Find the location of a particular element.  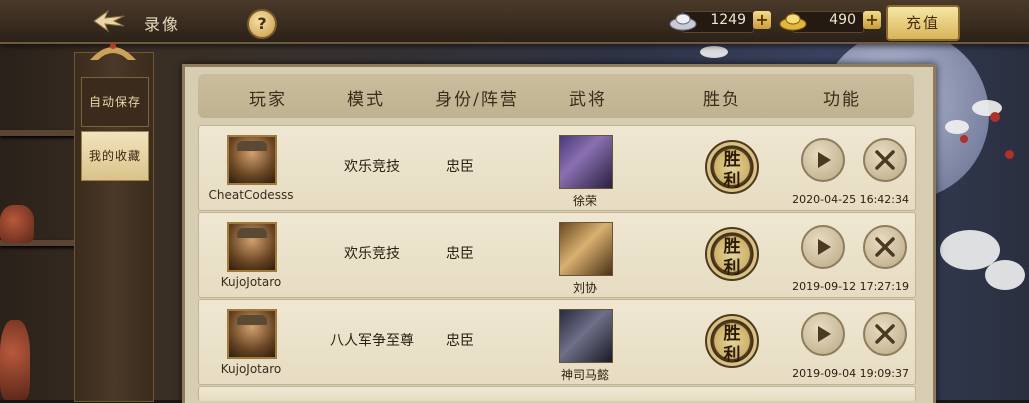

general-name: 神司马懿 is located at coordinates (584, 375).